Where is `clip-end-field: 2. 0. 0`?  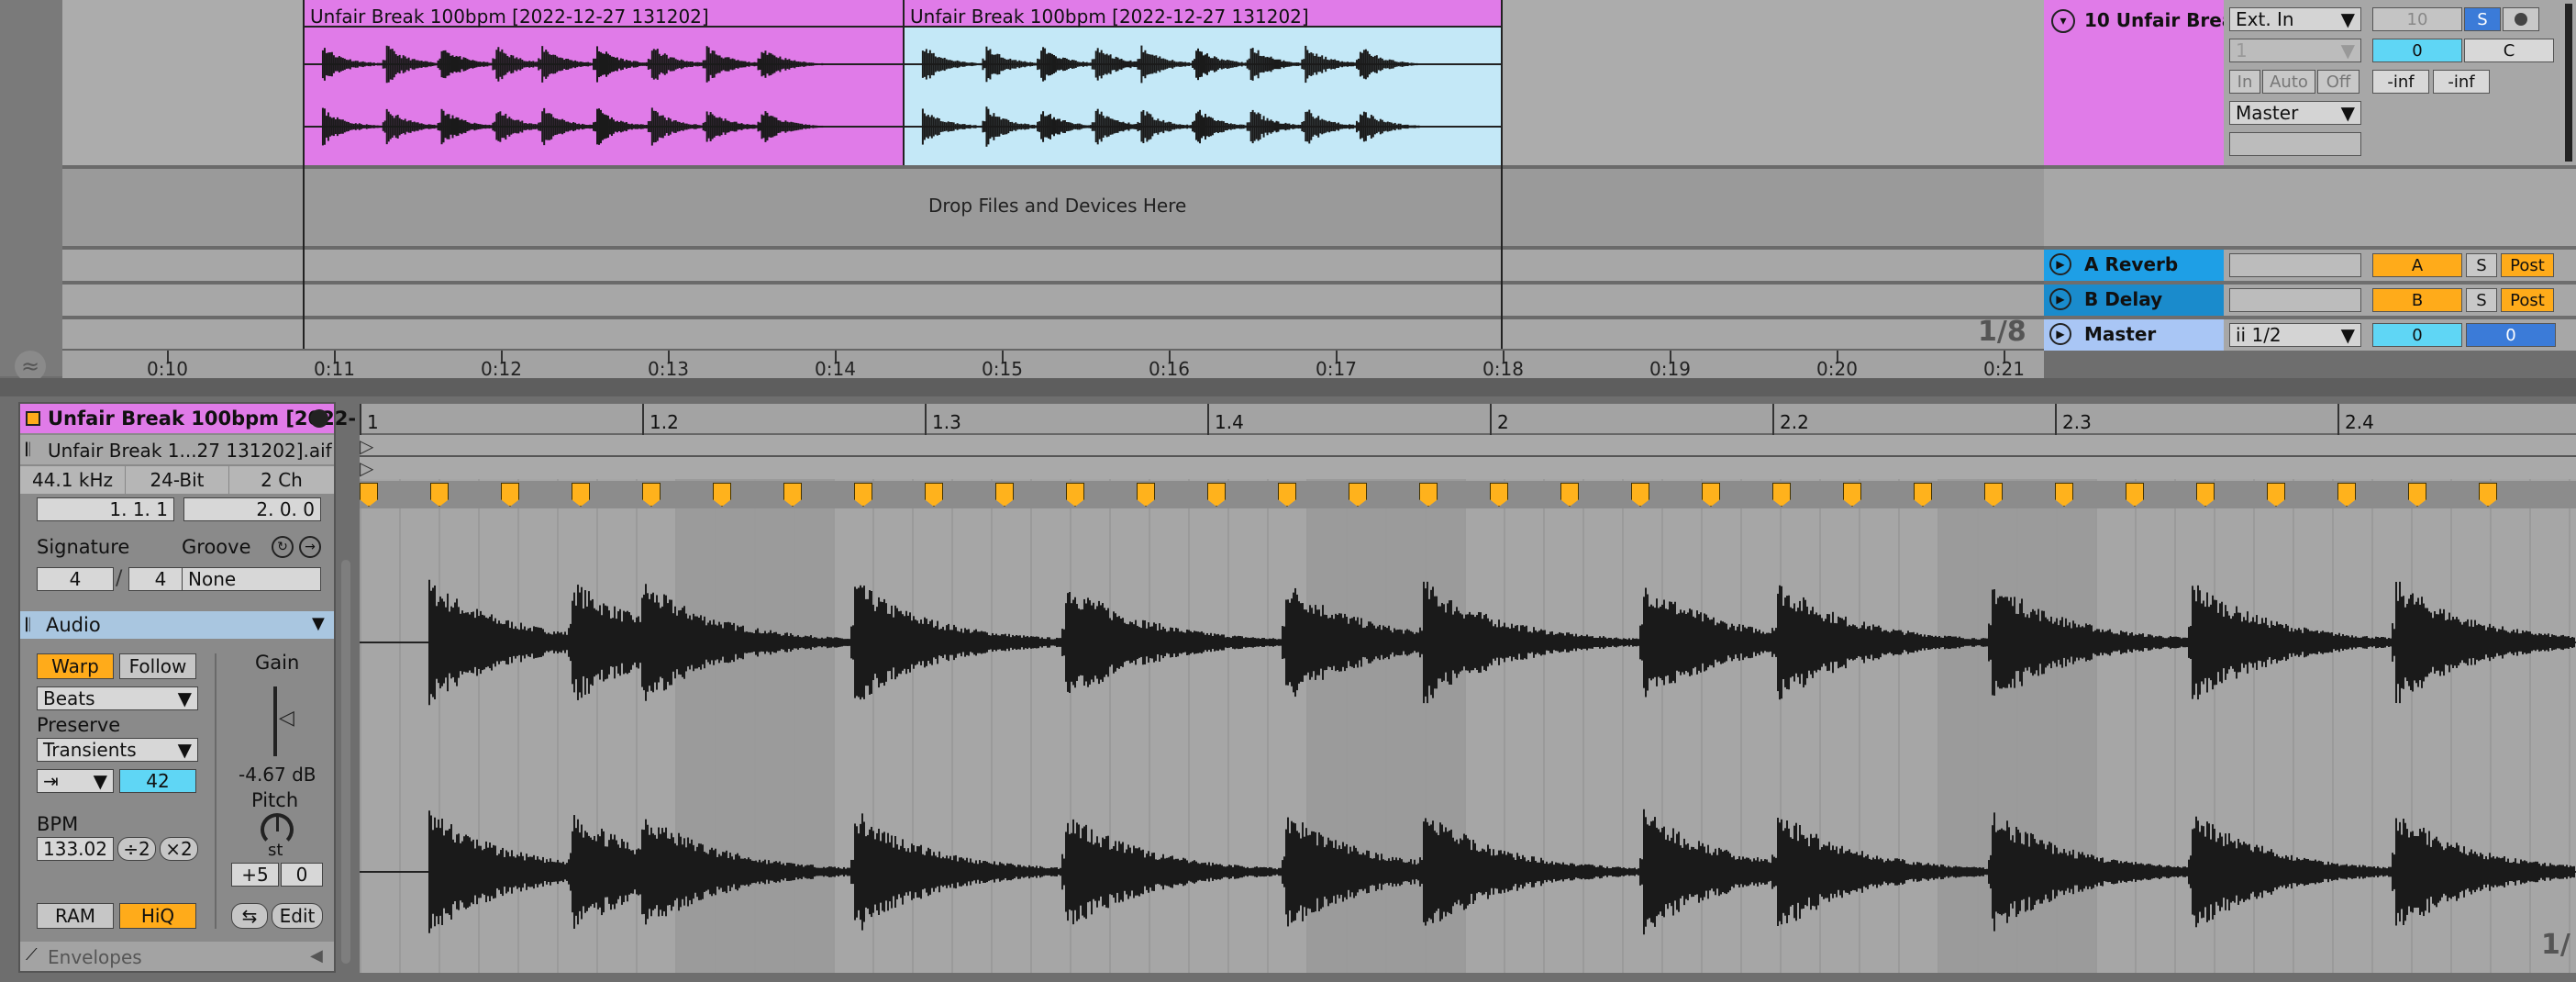 clip-end-field: 2. 0. 0 is located at coordinates (252, 509).